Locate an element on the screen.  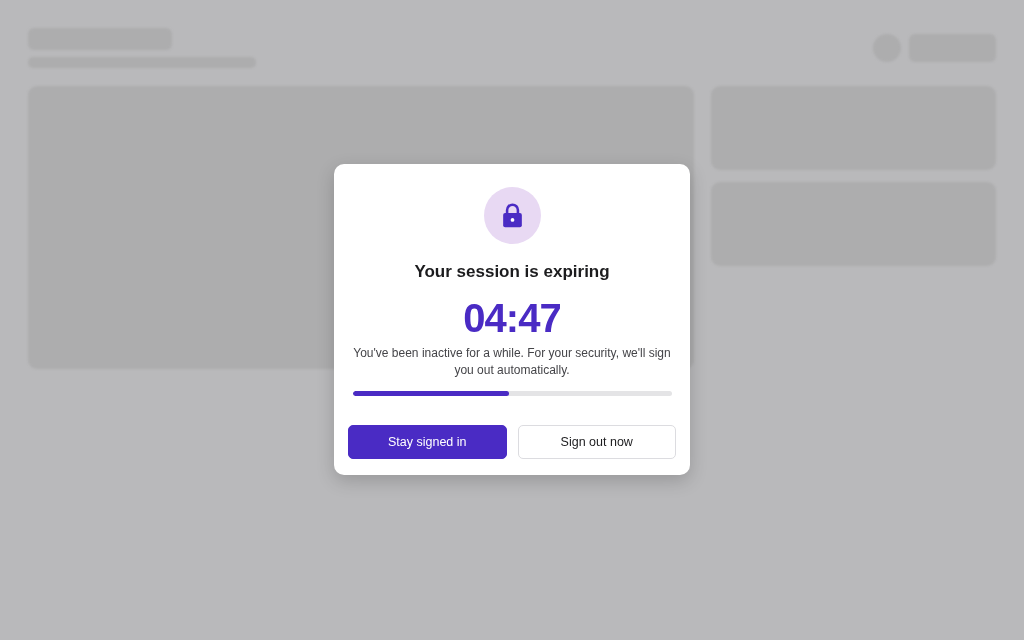
stay-signed-in-button: Stay signed in is located at coordinates (427, 442).